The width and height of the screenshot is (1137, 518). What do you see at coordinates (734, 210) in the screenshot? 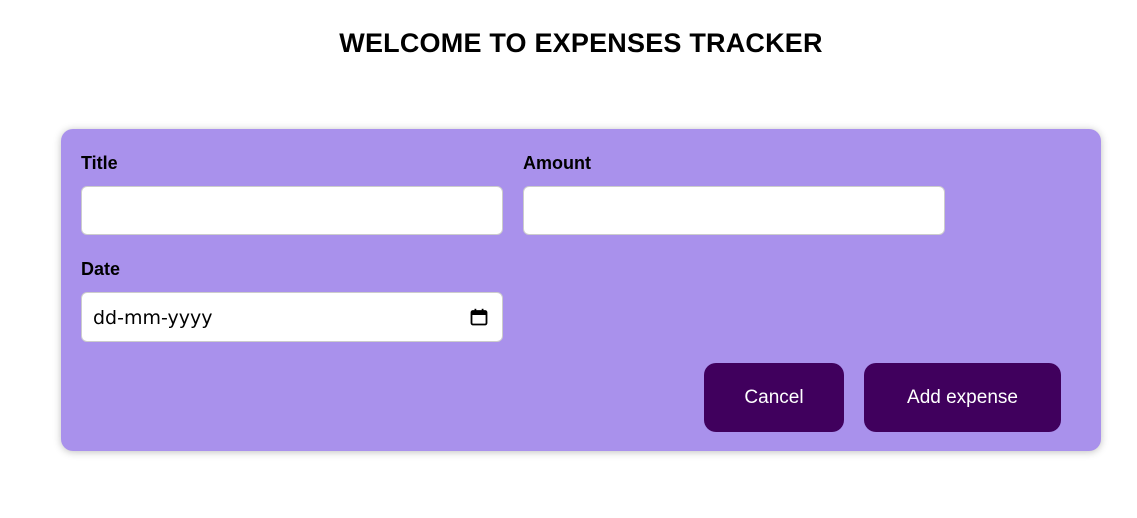
I see `amount-input` at bounding box center [734, 210].